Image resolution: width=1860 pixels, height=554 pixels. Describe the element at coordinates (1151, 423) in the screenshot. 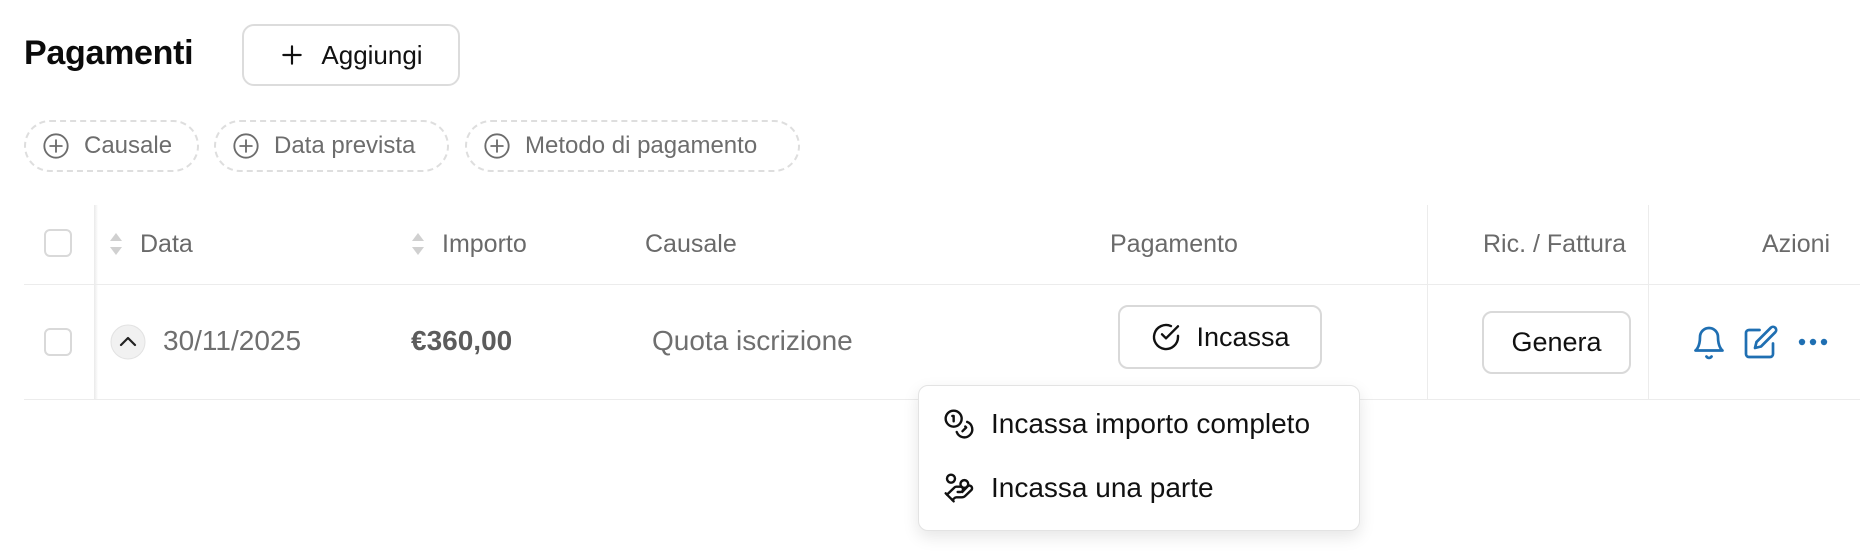

I see `menu-item-label: Incassa importo completo` at that location.